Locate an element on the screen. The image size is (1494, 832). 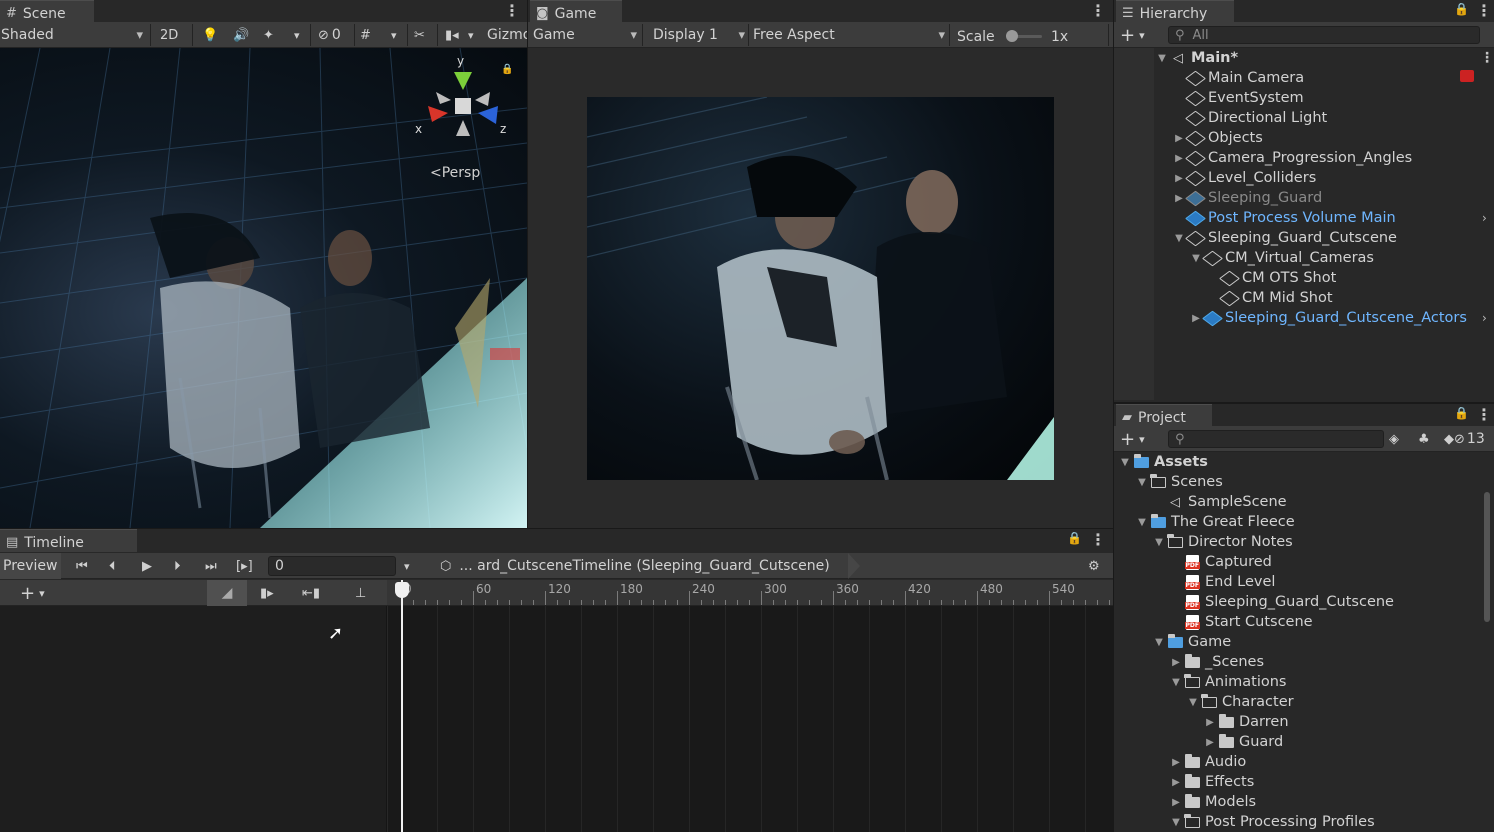
project-search-input: ⚲ is located at coordinates (1276, 439).